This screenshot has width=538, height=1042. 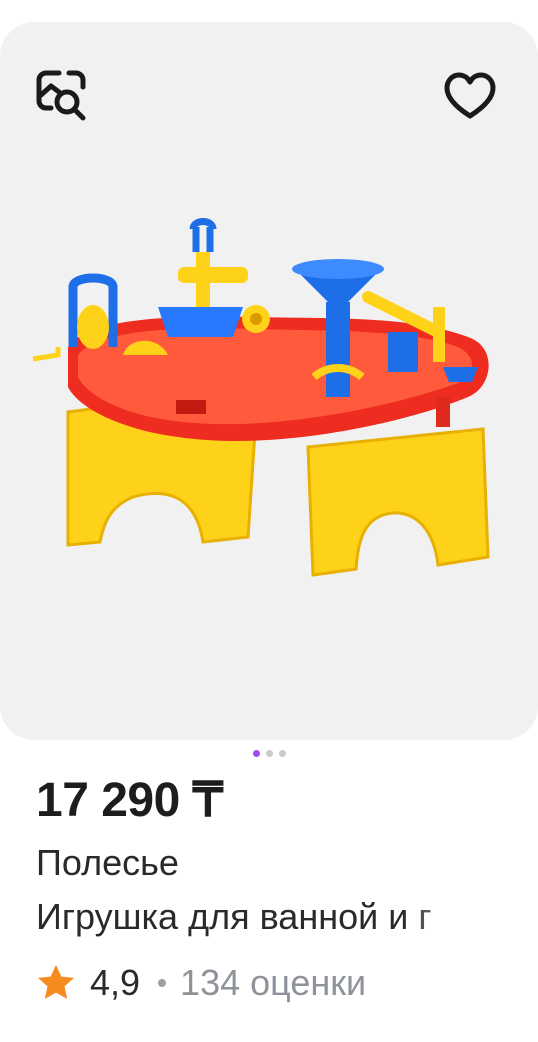 I want to click on product-title: Игрушка для ванной и г, so click(x=271, y=917).